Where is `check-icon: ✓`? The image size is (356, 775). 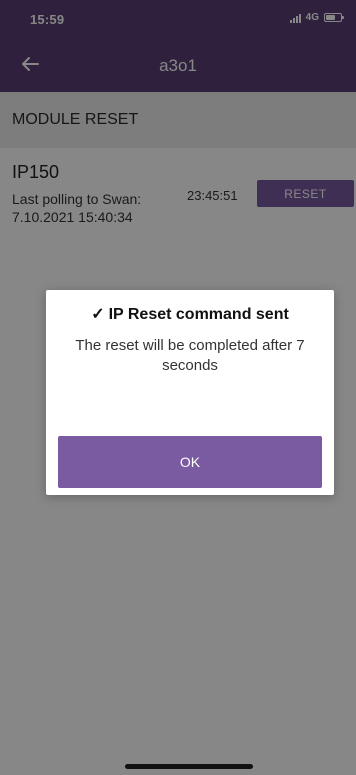
check-icon: ✓ is located at coordinates (98, 314).